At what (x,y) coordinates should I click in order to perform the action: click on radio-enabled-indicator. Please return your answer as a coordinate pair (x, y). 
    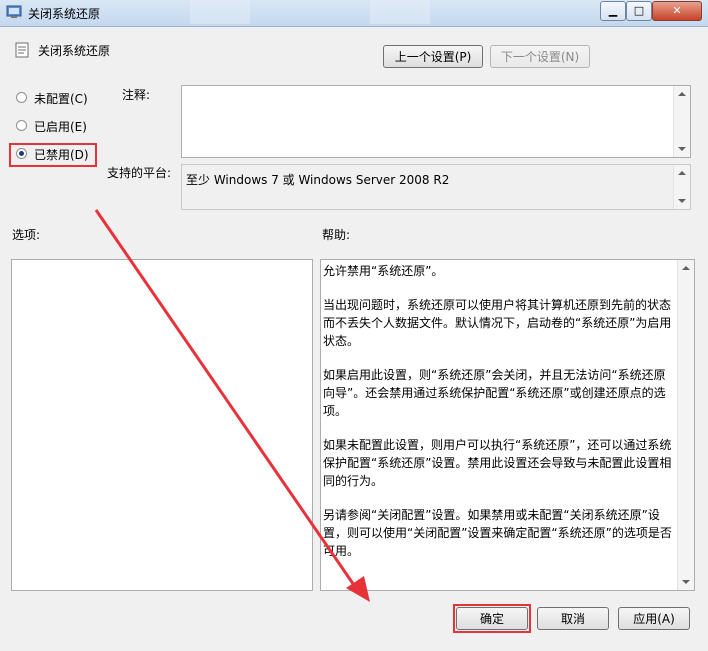
    Looking at the image, I should click on (21, 125).